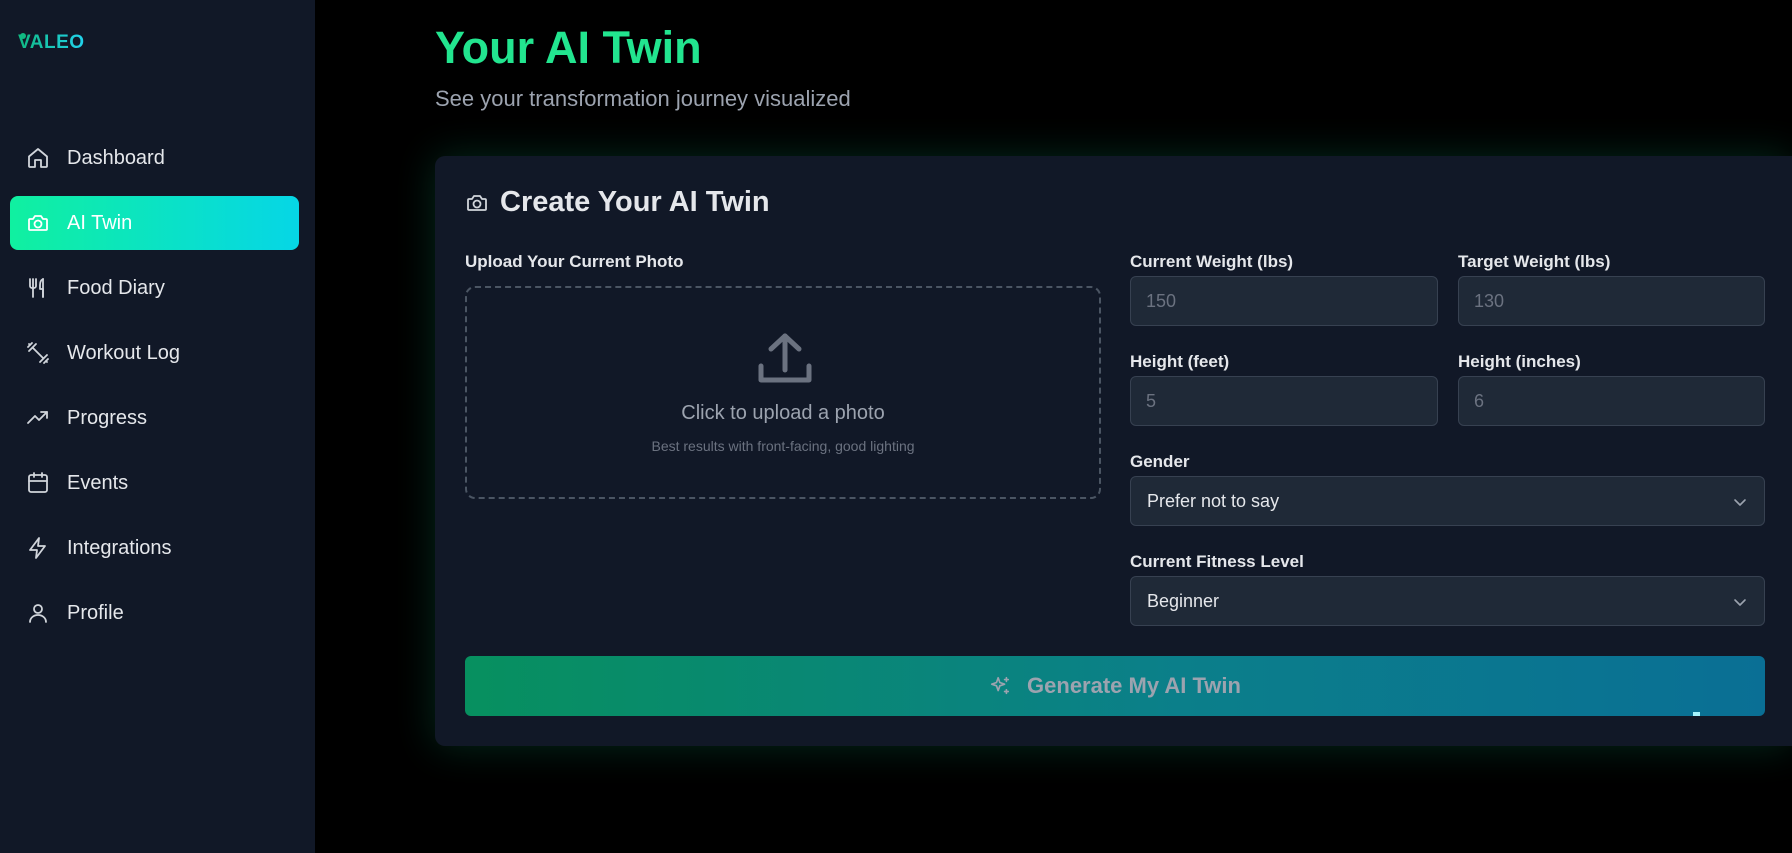 The height and width of the screenshot is (853, 1792). Describe the element at coordinates (1284, 401) in the screenshot. I see `height-feet-input` at that location.